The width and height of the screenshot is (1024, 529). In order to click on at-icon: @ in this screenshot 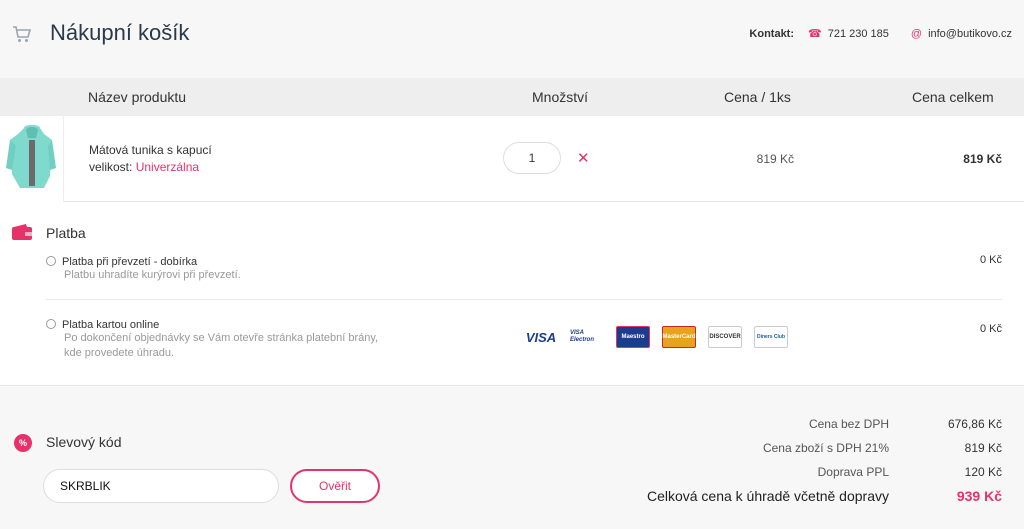, I will do `click(916, 33)`.